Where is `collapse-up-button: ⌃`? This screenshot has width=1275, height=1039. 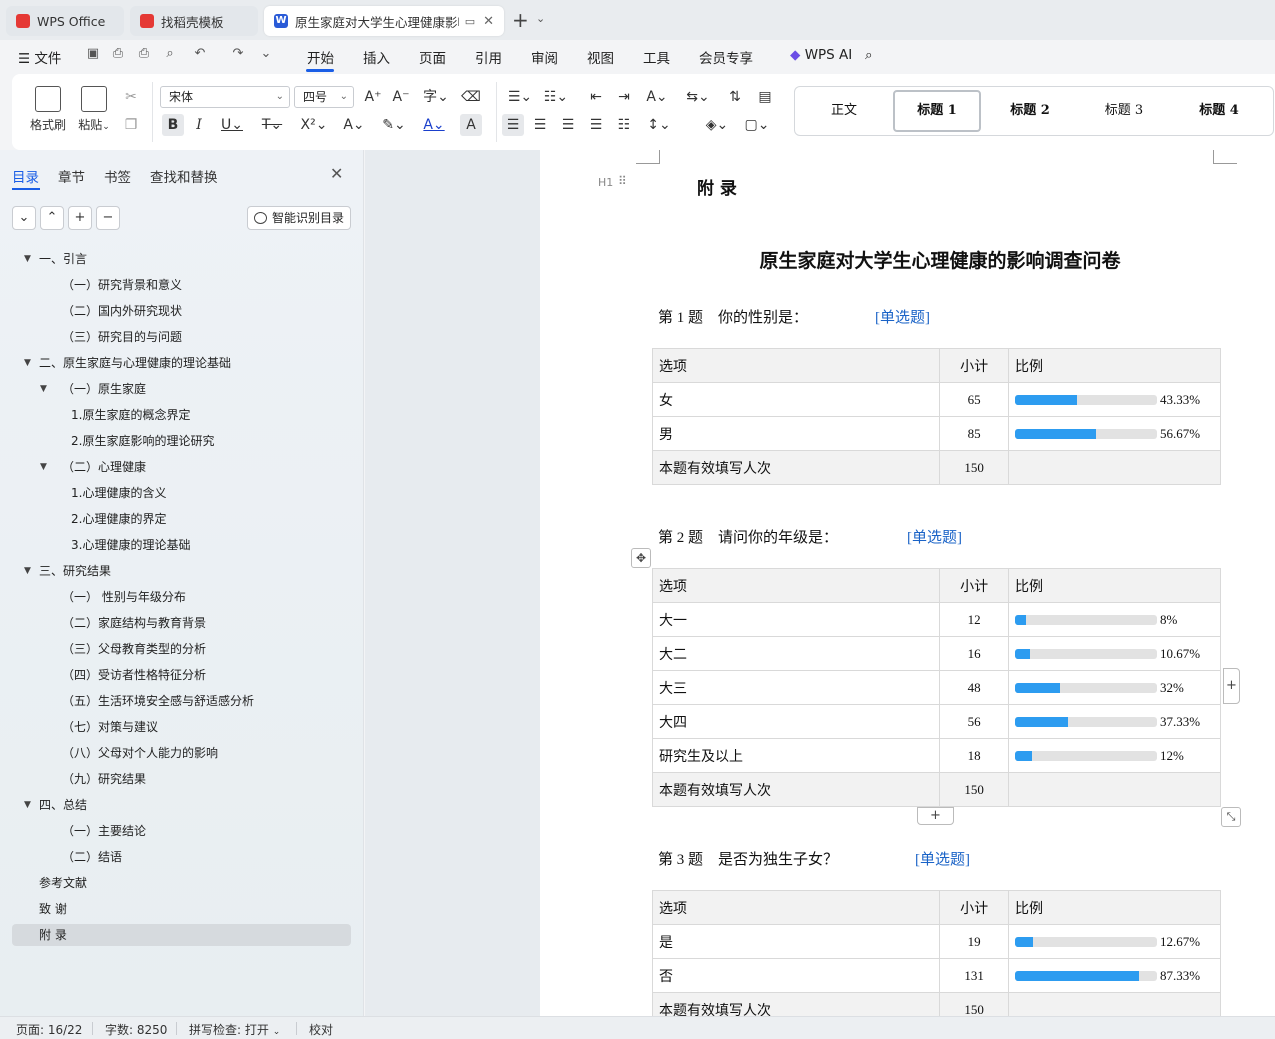 collapse-up-button: ⌃ is located at coordinates (52, 218).